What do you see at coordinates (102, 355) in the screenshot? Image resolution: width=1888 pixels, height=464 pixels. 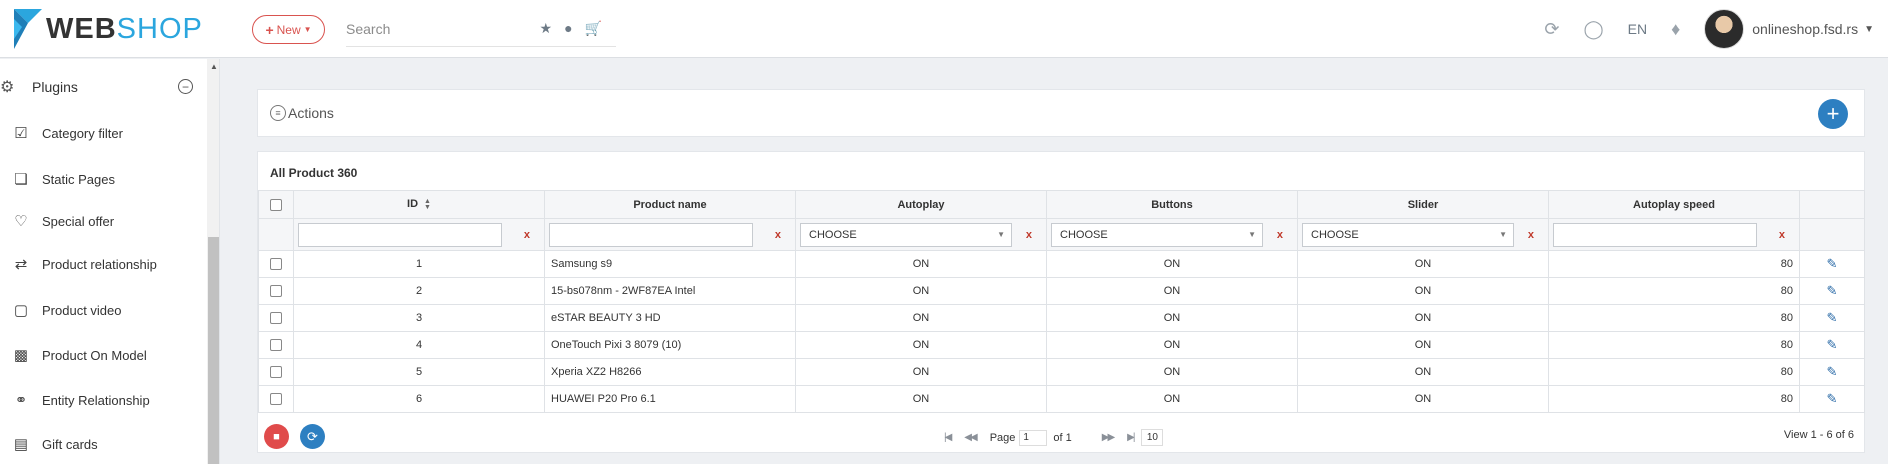 I see `sidebar-item-product-on-model: ▩ Product On Model` at bounding box center [102, 355].